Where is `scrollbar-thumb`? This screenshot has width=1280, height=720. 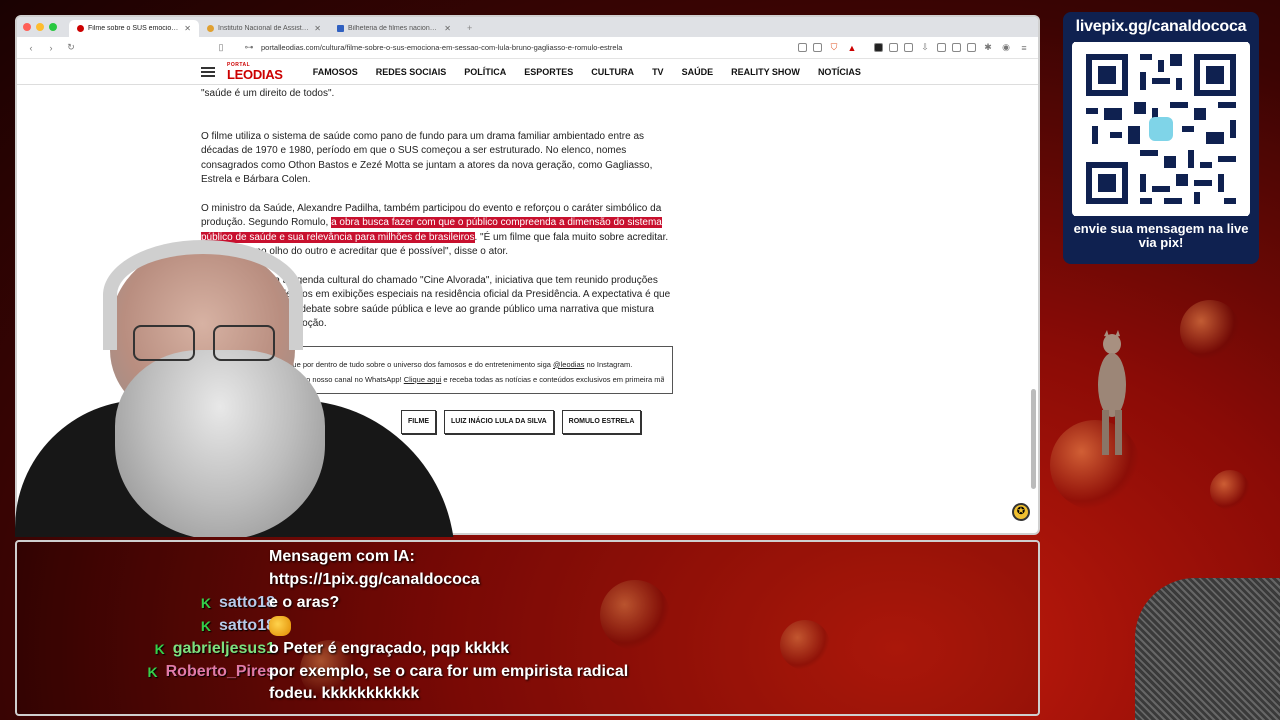 scrollbar-thumb is located at coordinates (1033, 439).